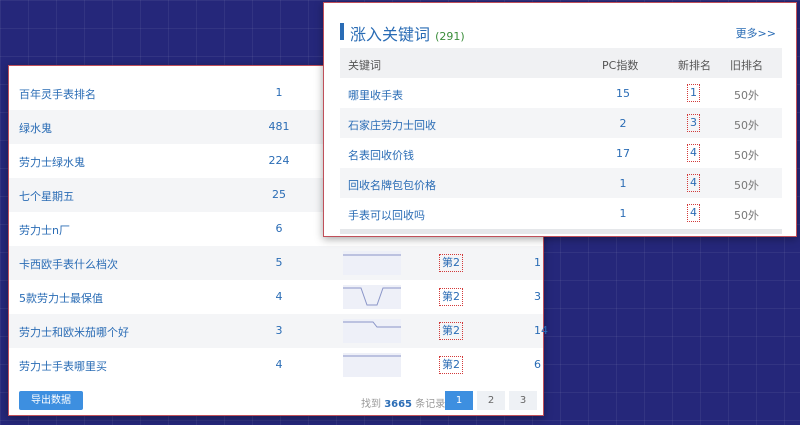 The height and width of the screenshot is (425, 800). What do you see at coordinates (561, 123) in the screenshot?
I see `table-row: 石家庄劳力士回收 2 3 50外` at bounding box center [561, 123].